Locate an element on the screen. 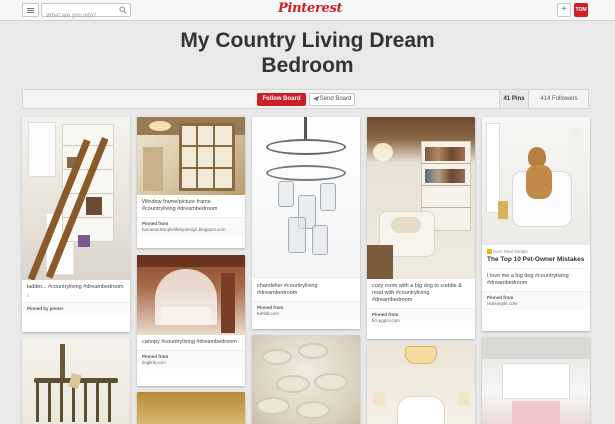  pin-image-lamp-room is located at coordinates (191, 408).